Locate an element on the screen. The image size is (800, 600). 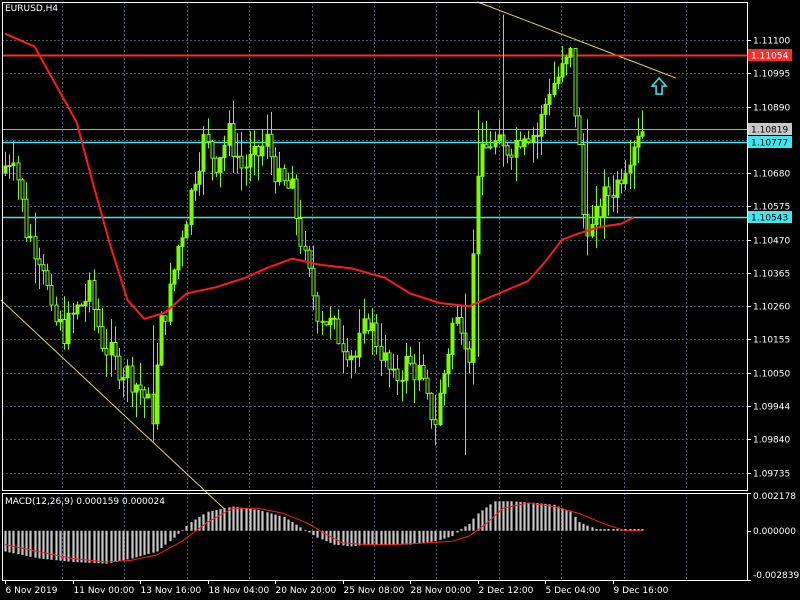
time-tick-label: 5 Dec 04:00 is located at coordinates (573, 591).